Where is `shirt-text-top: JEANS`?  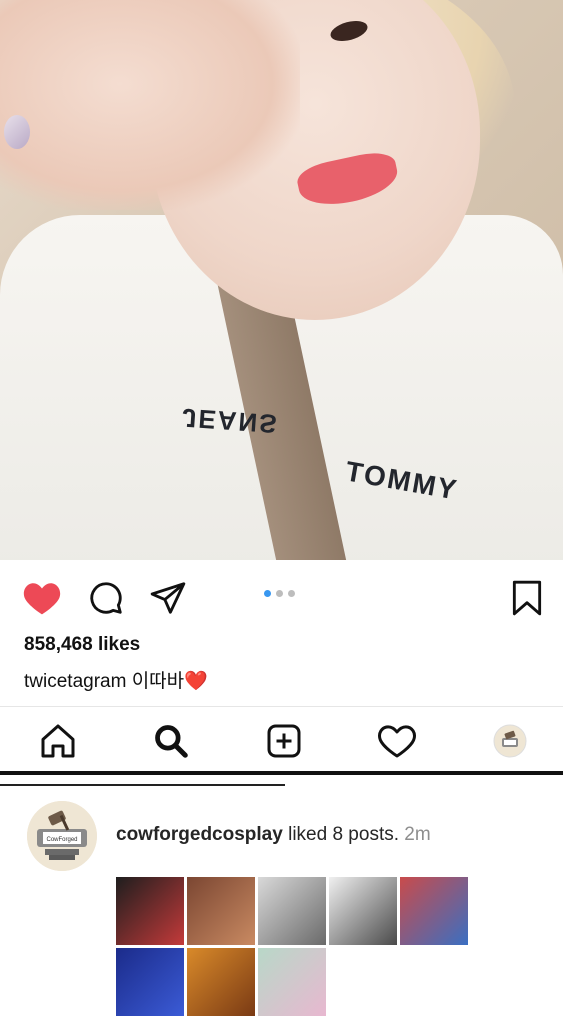
shirt-text-top: JEANS is located at coordinates (230, 421).